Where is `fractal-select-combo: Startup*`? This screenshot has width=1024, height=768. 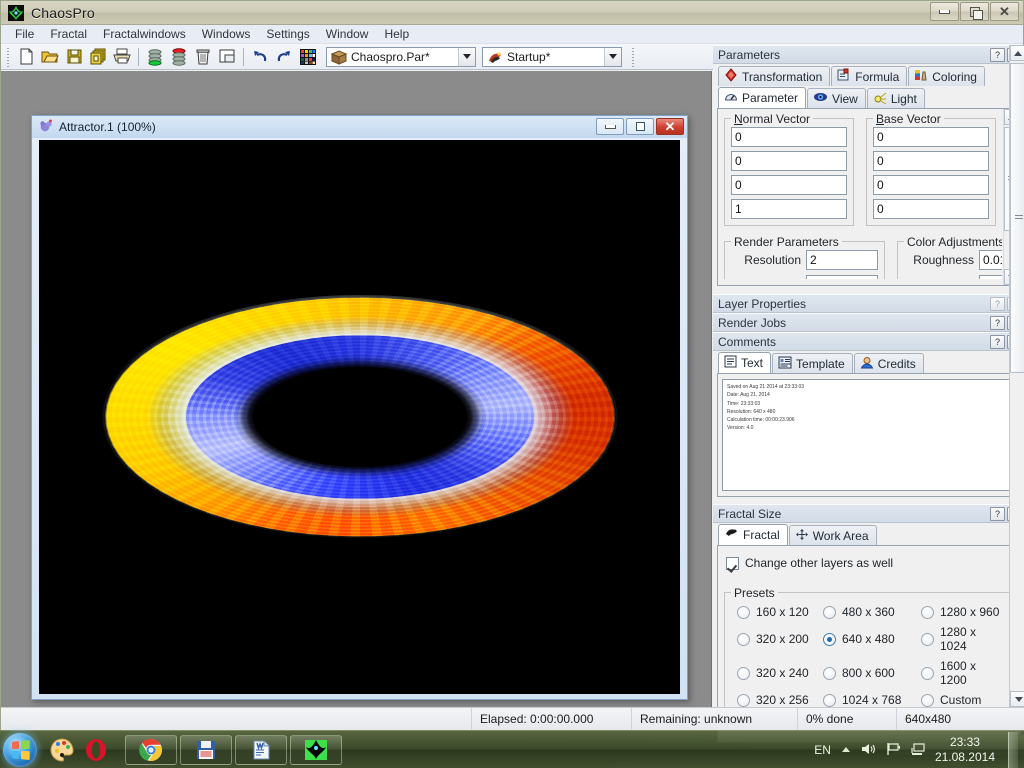 fractal-select-combo: Startup* is located at coordinates (552, 56).